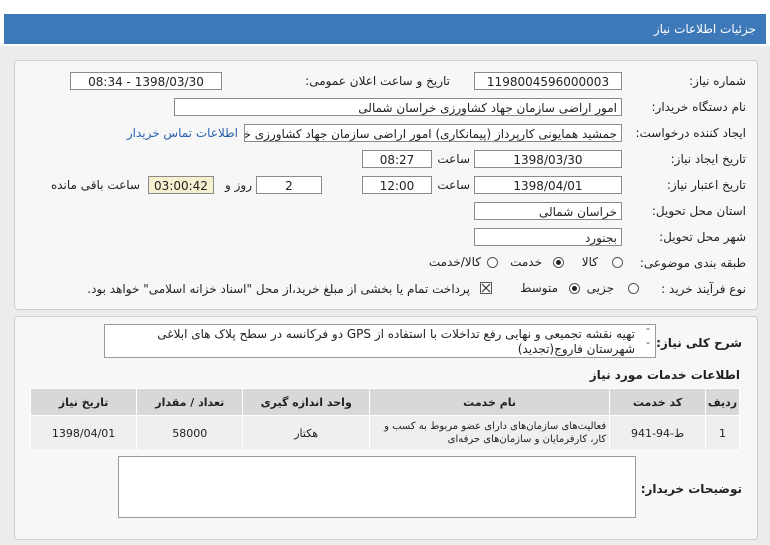  Describe the element at coordinates (548, 81) in the screenshot. I see `need-number-field: 1198004596000003` at that location.